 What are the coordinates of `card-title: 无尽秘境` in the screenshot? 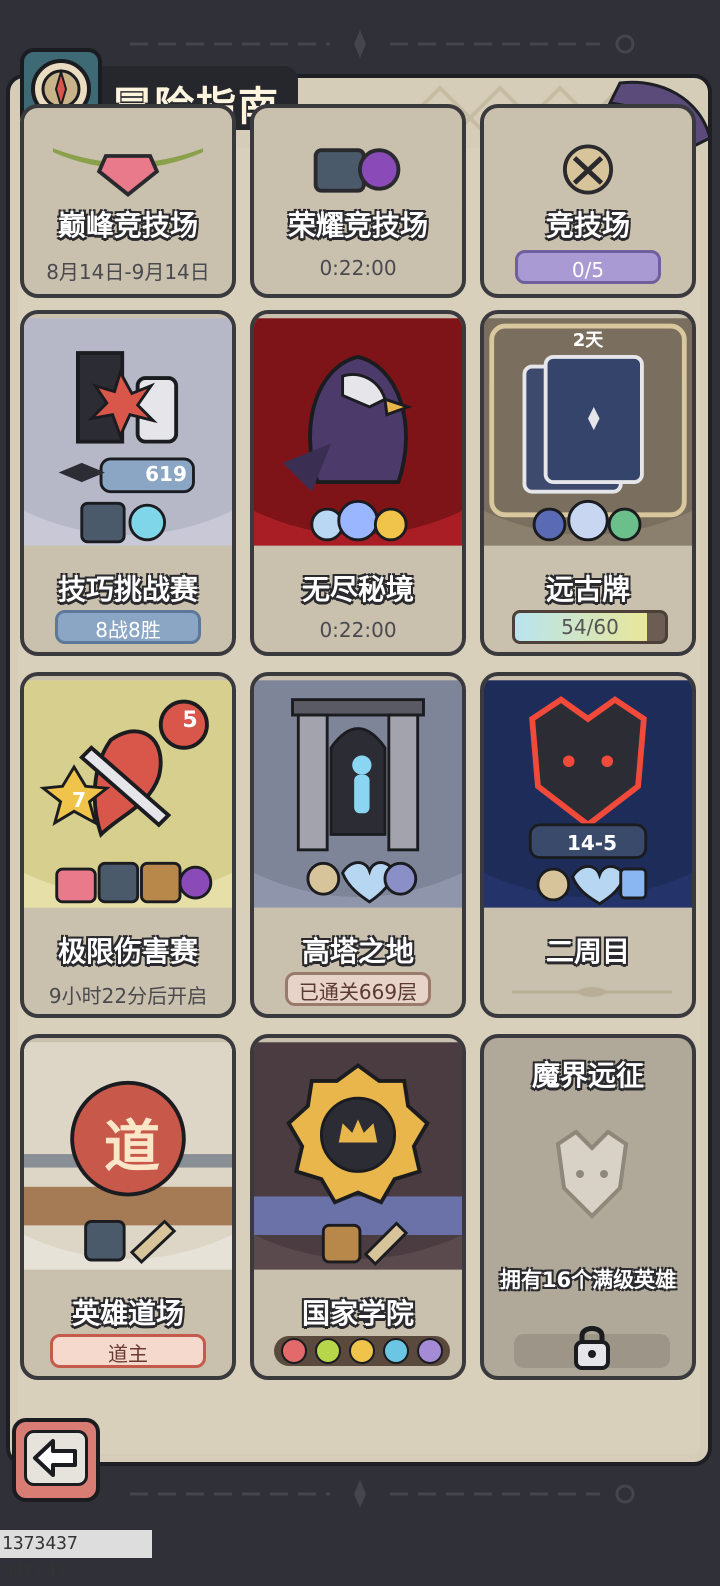 It's located at (357, 589).